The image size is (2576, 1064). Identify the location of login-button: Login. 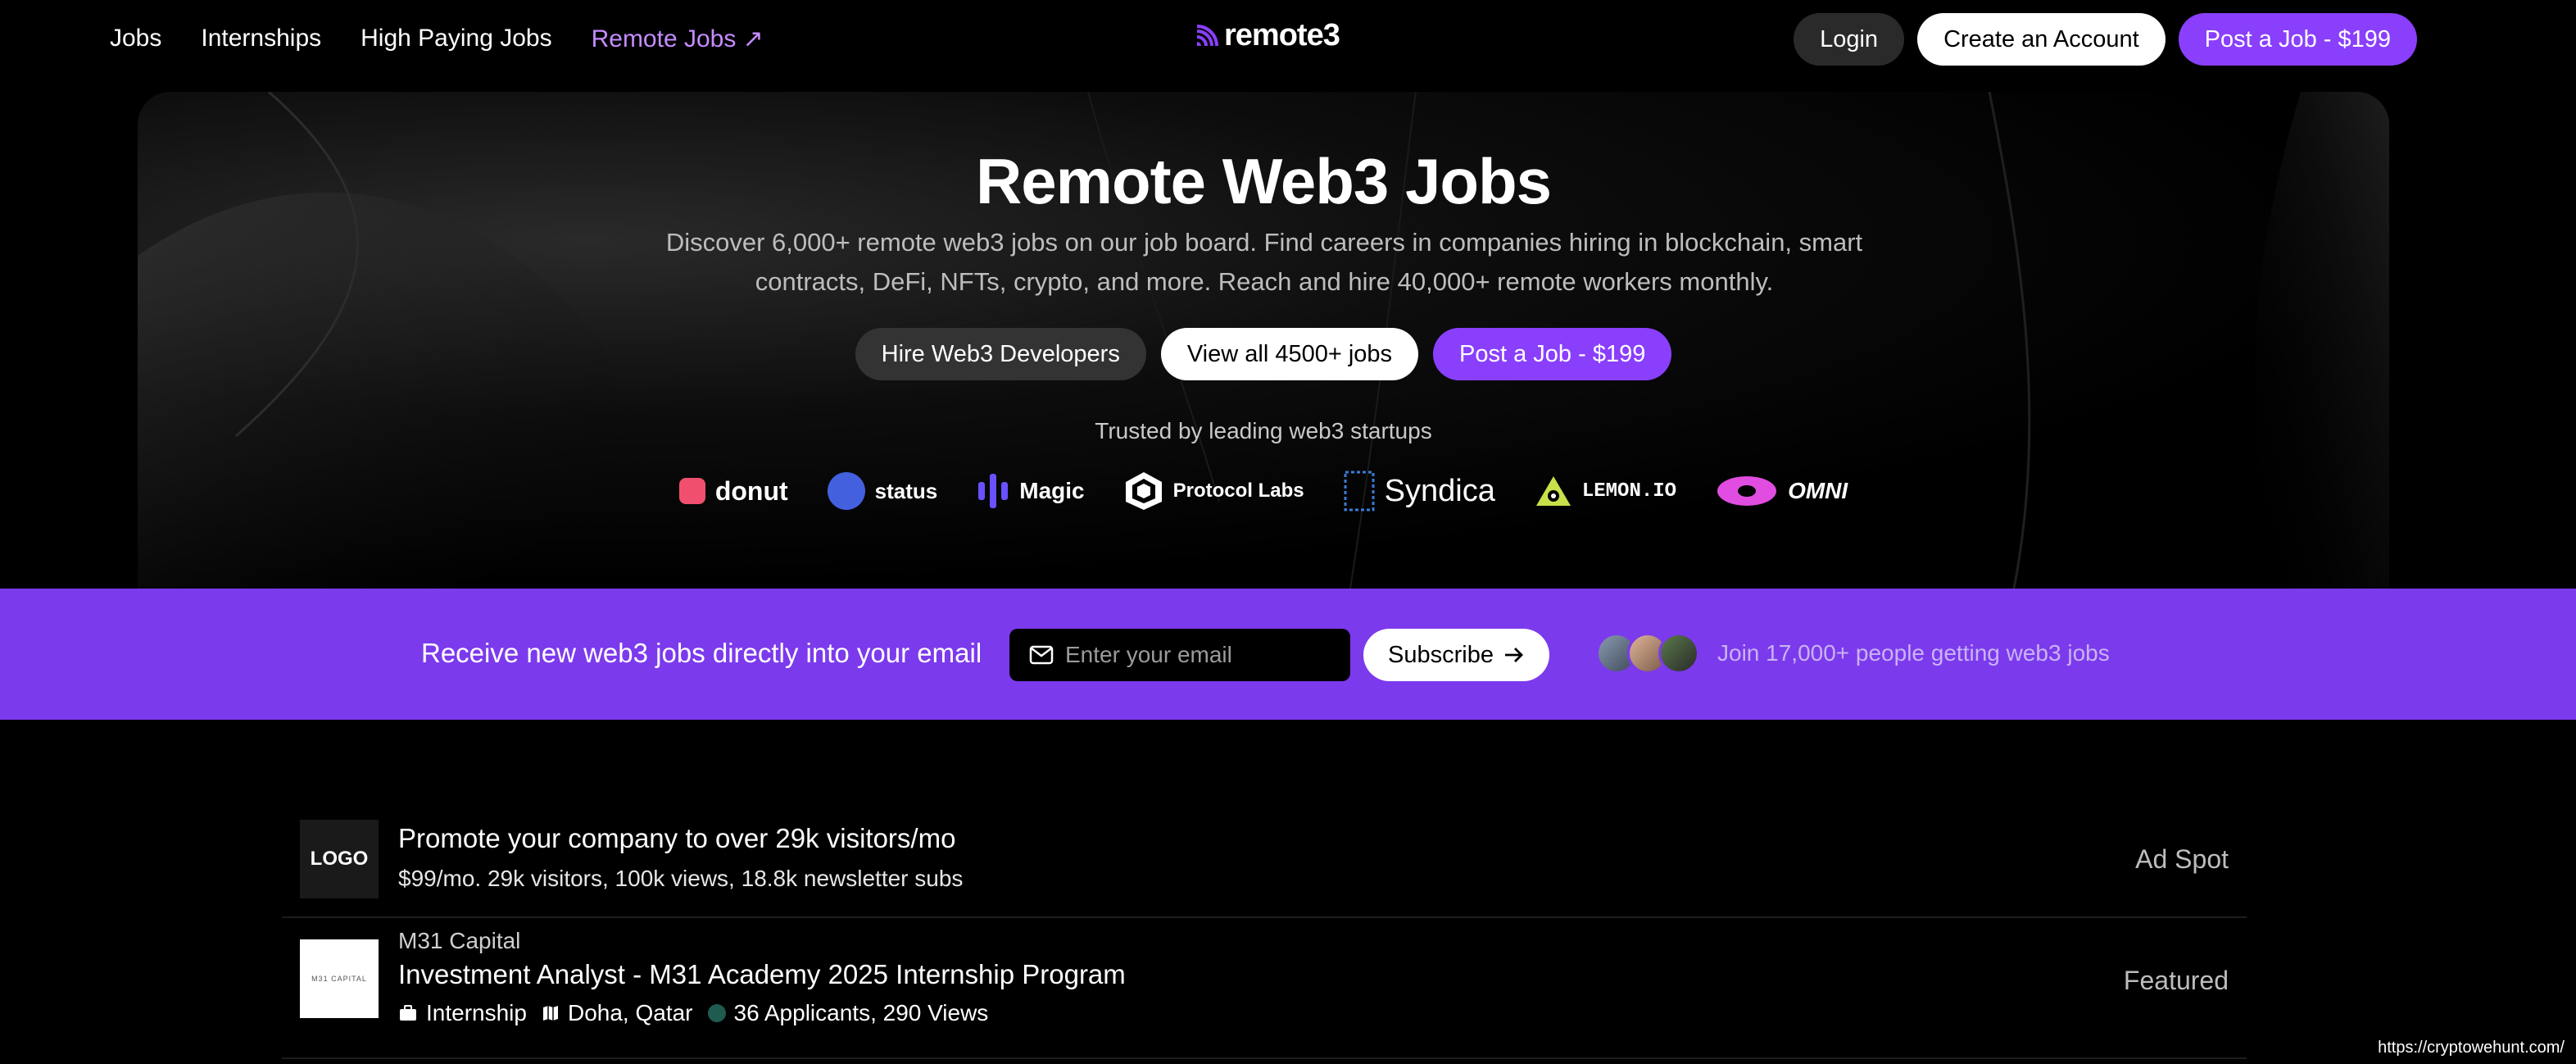
(1849, 39).